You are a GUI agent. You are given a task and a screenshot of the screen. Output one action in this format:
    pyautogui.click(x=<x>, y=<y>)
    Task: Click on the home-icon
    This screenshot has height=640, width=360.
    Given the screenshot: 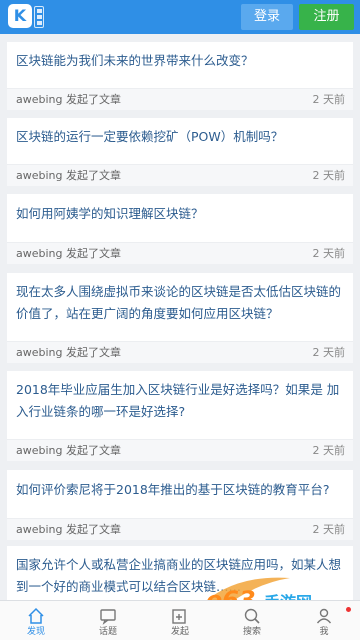 What is the action you would take?
    pyautogui.click(x=36, y=615)
    